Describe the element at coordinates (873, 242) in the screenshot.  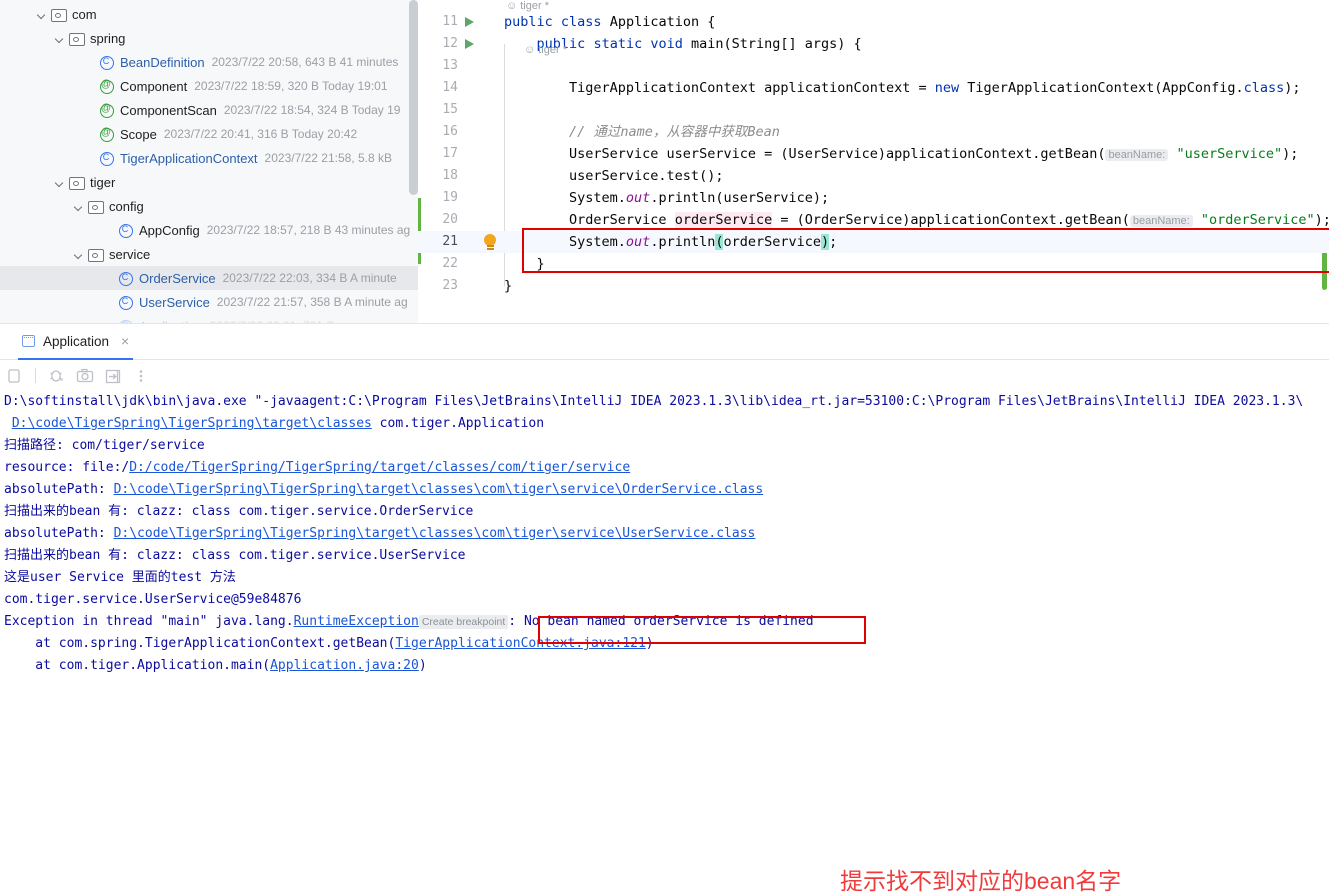
I see `editor-line-21: 21 System.out.println(orderService);` at that location.